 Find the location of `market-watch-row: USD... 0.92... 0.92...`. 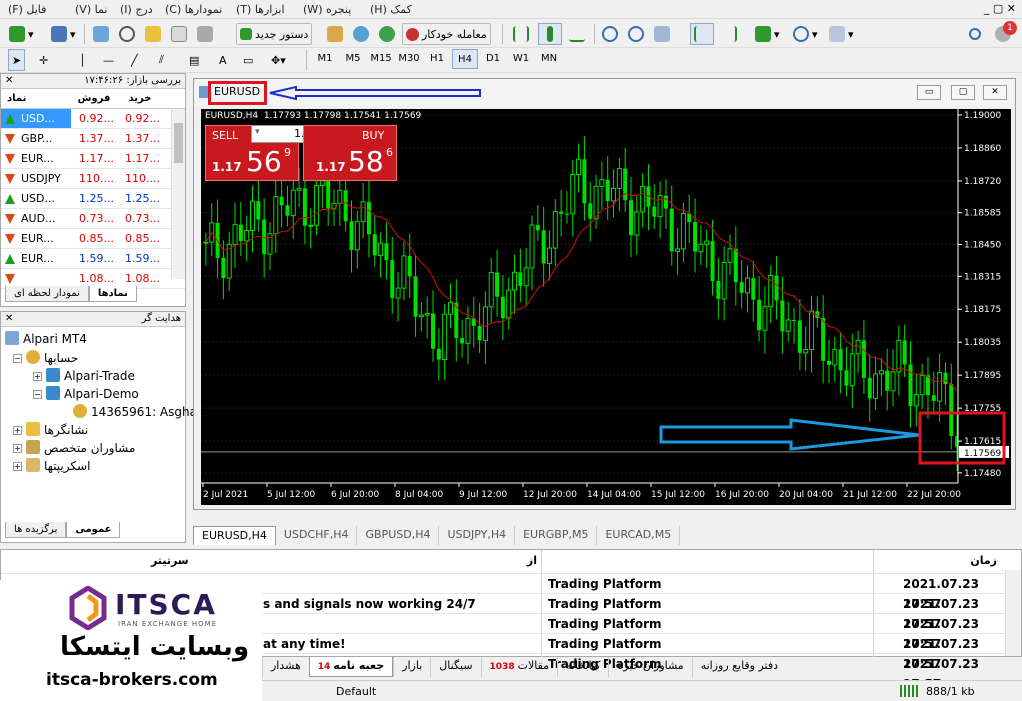

market-watch-row: USD... 0.92... 0.92... is located at coordinates (93, 119).